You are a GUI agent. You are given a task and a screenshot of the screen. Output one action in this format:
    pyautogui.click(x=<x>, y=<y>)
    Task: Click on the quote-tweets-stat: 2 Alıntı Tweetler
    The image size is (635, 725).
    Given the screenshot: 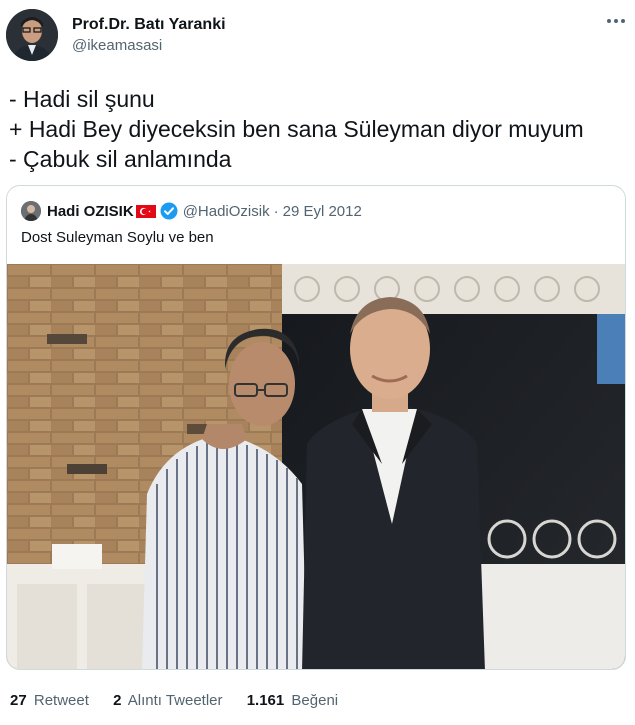 What is the action you would take?
    pyautogui.click(x=167, y=701)
    